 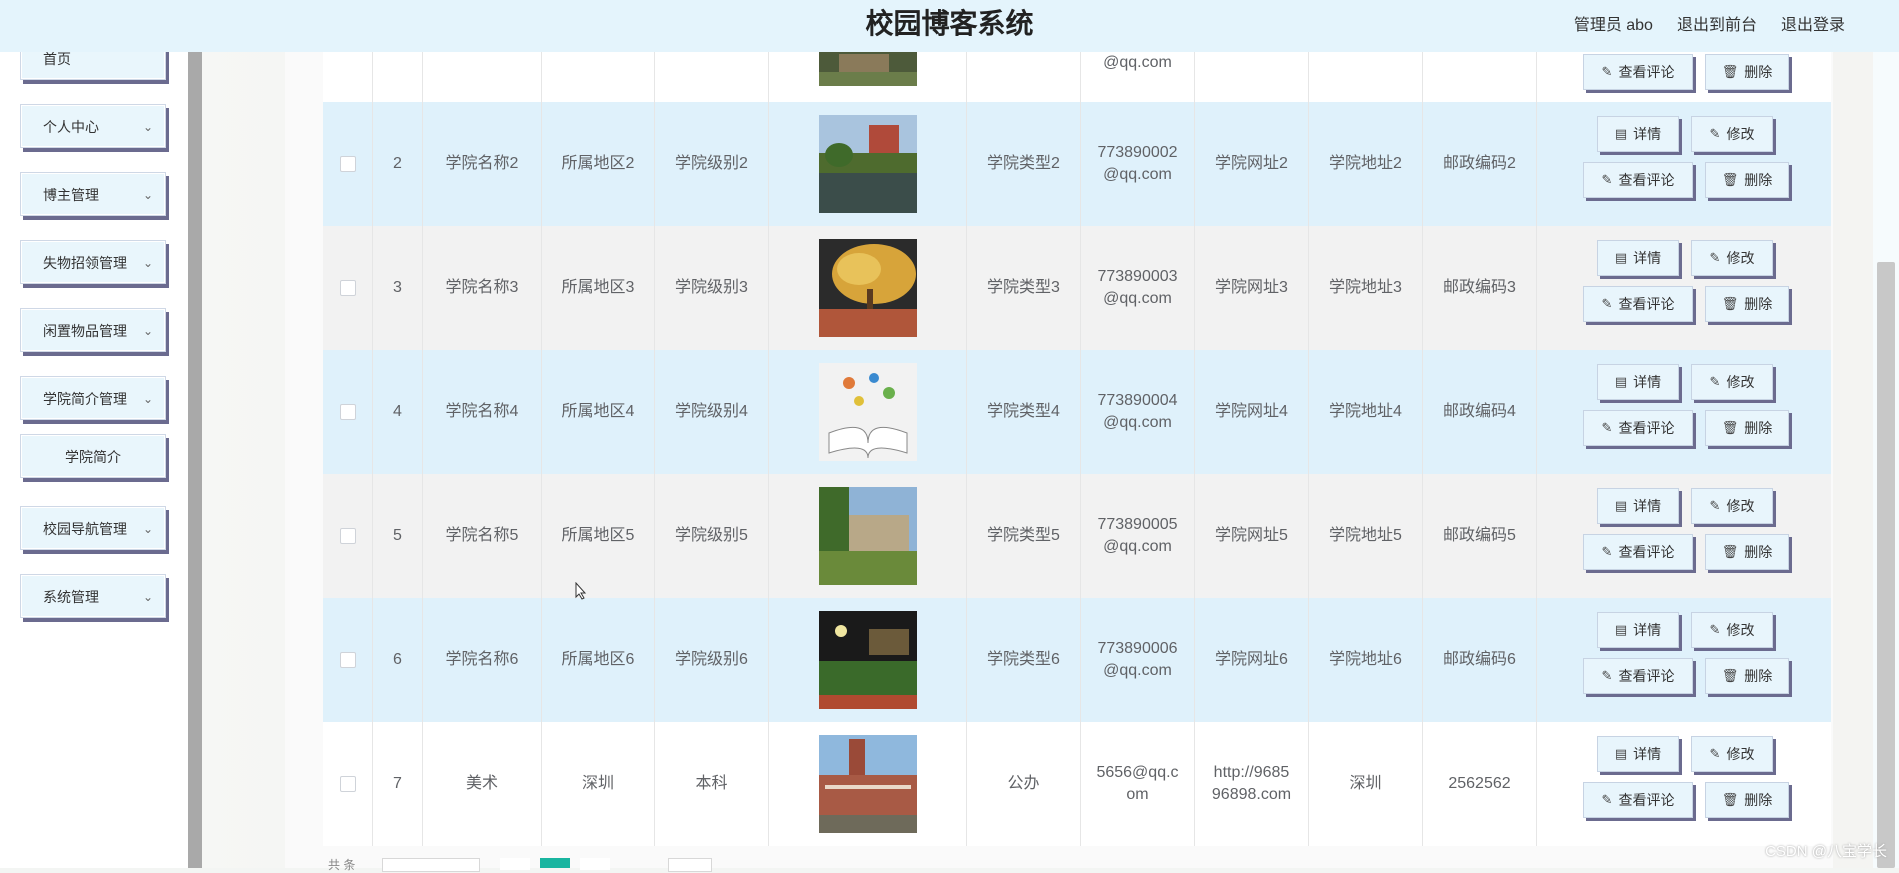 What do you see at coordinates (1480, 77) in the screenshot?
I see `zip-cell` at bounding box center [1480, 77].